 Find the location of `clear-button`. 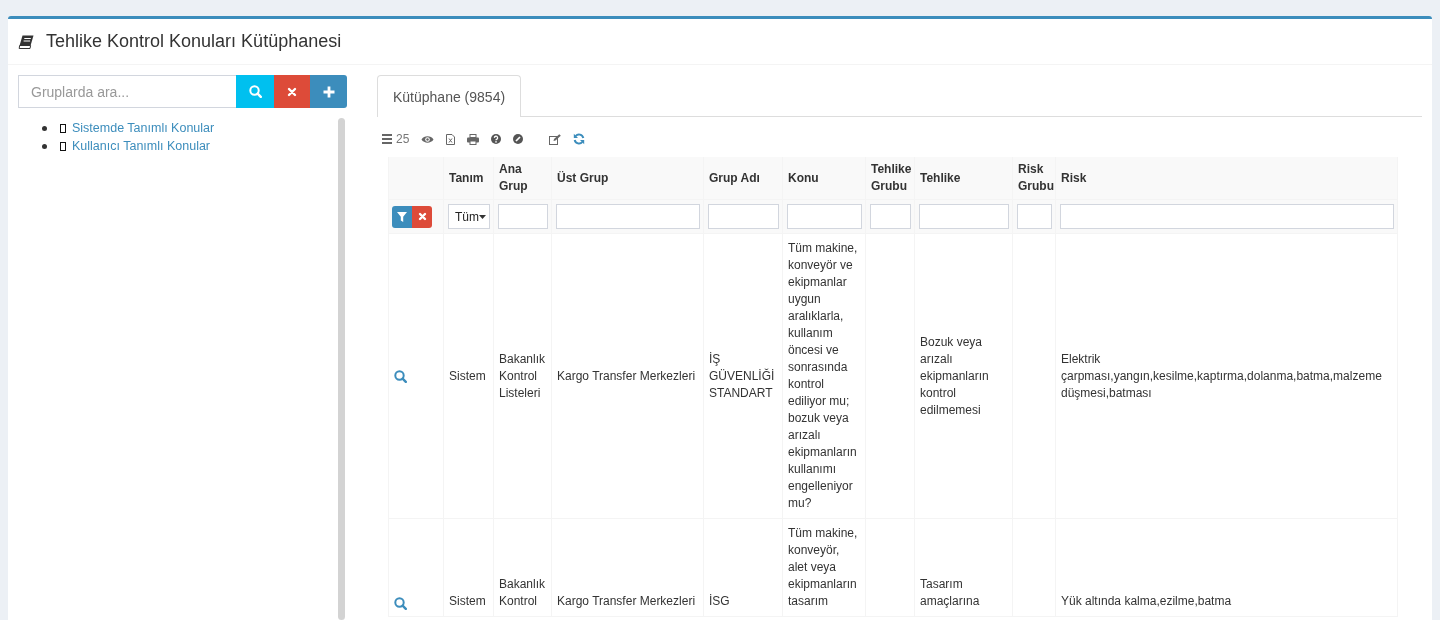

clear-button is located at coordinates (292, 91).